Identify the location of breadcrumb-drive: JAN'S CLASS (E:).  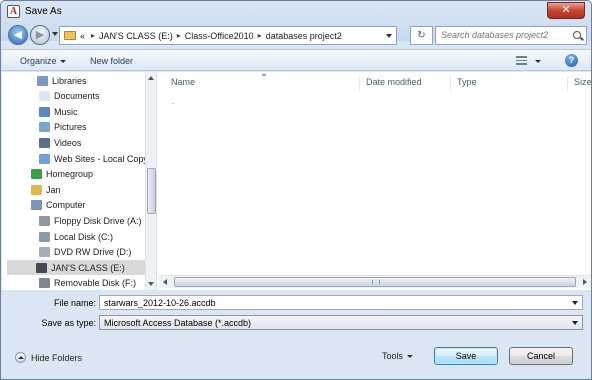
(136, 36).